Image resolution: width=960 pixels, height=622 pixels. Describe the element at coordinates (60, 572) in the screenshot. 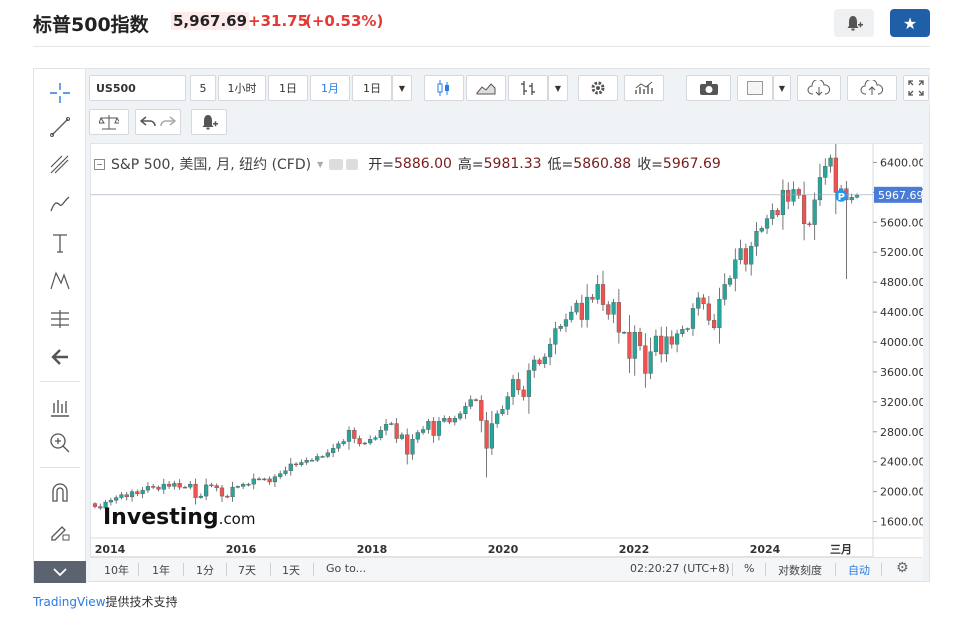

I see `collapse-toolbar-button` at that location.